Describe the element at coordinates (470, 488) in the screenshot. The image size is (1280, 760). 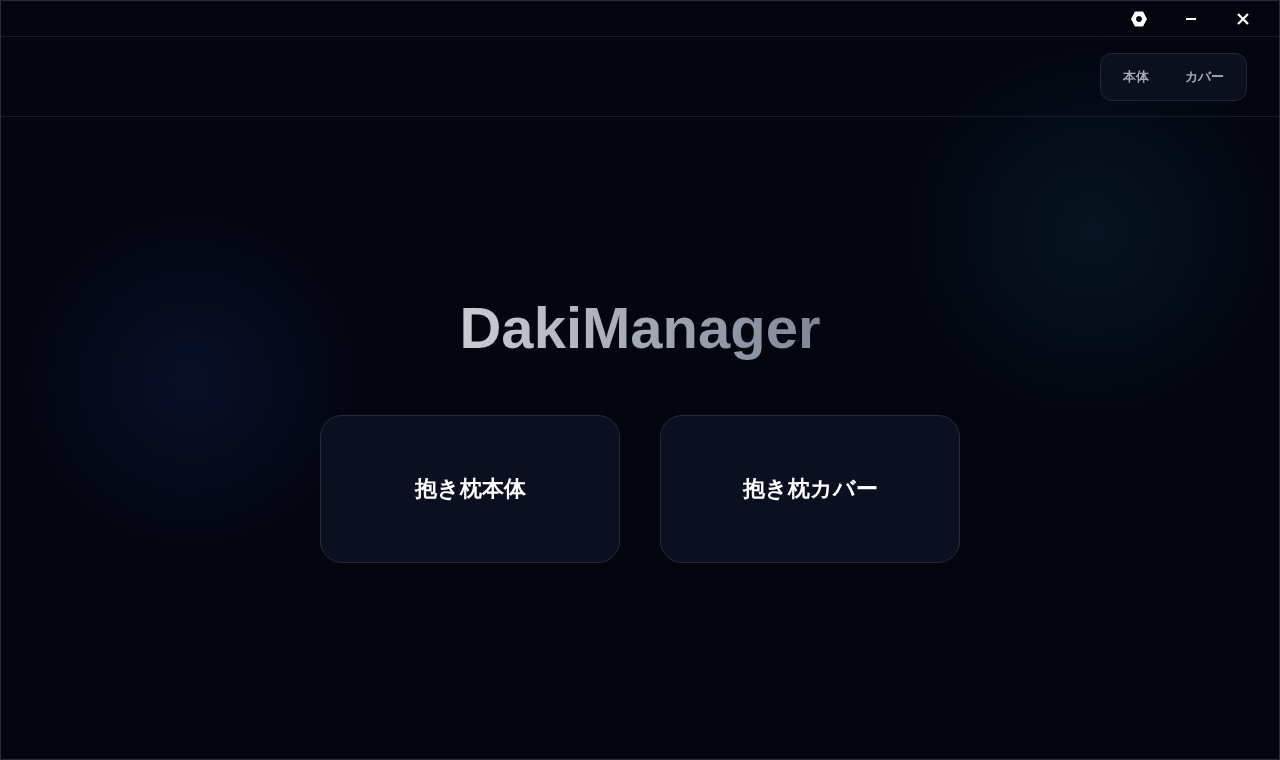
I see `category-card: 抱き枕本体` at that location.